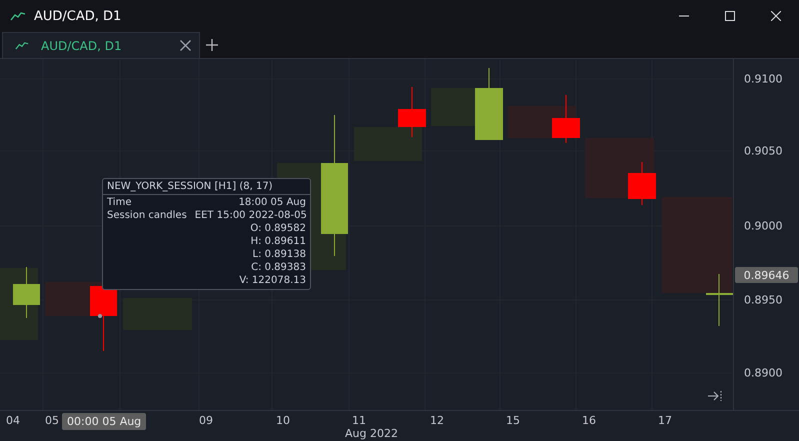 The height and width of the screenshot is (441, 799). Describe the element at coordinates (766, 275) in the screenshot. I see `current-price-label: 0.89646` at that location.